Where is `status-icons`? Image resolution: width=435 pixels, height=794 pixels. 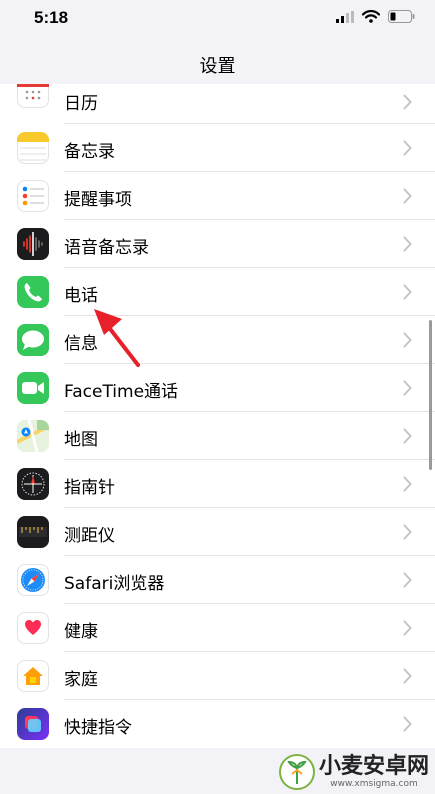
status-icons is located at coordinates (375, 16).